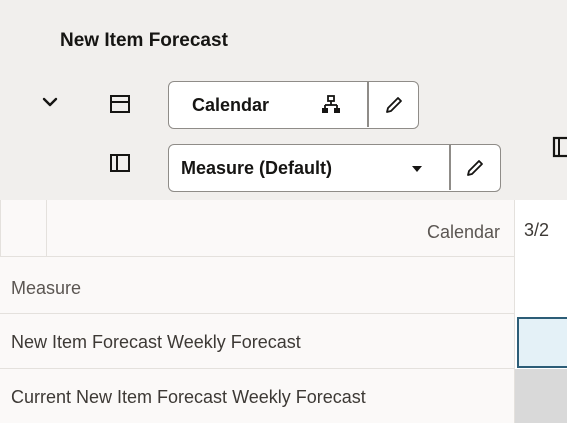 This screenshot has width=567, height=423. I want to click on measure-dimension-chip: Measure (Default), so click(334, 168).